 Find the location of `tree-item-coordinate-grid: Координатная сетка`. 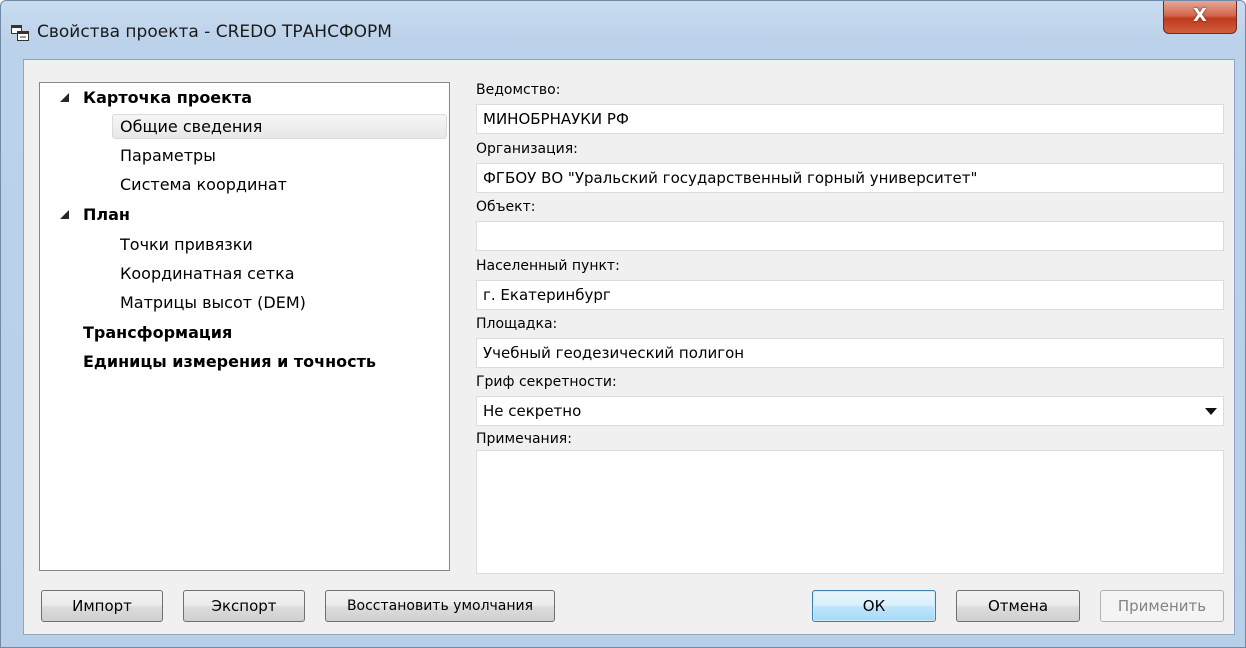

tree-item-coordinate-grid: Координатная сетка is located at coordinates (244, 274).